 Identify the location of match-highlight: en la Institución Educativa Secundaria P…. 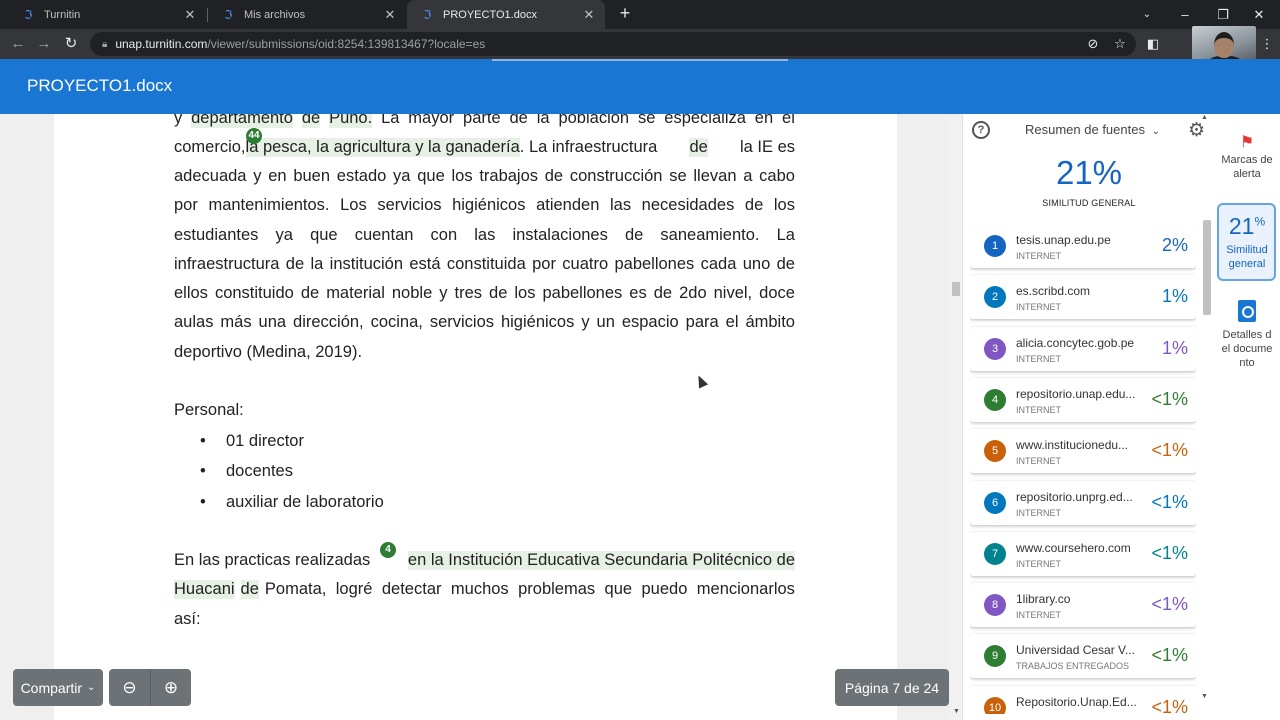
(601, 560).